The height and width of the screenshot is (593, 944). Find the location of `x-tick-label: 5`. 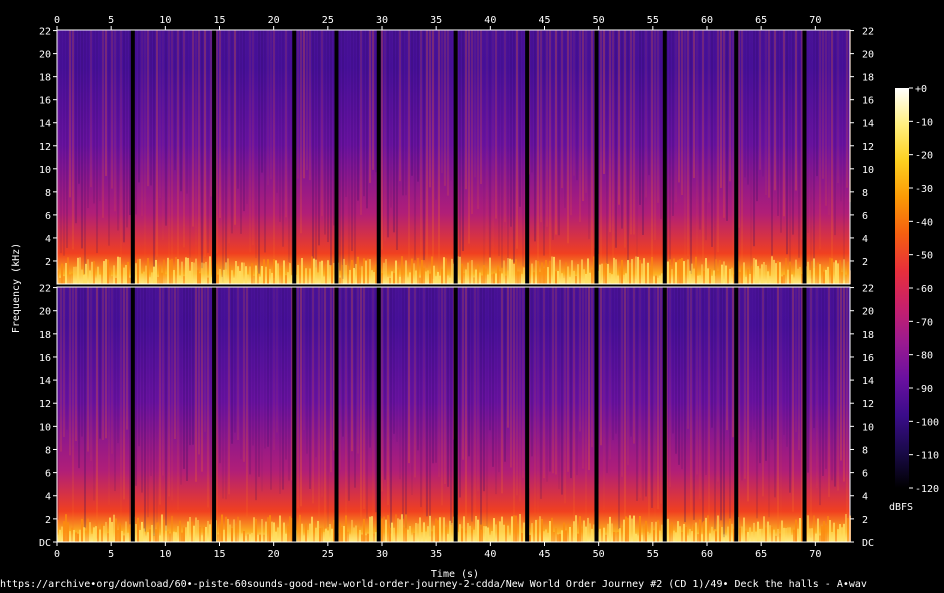

x-tick-label: 5 is located at coordinates (111, 554).